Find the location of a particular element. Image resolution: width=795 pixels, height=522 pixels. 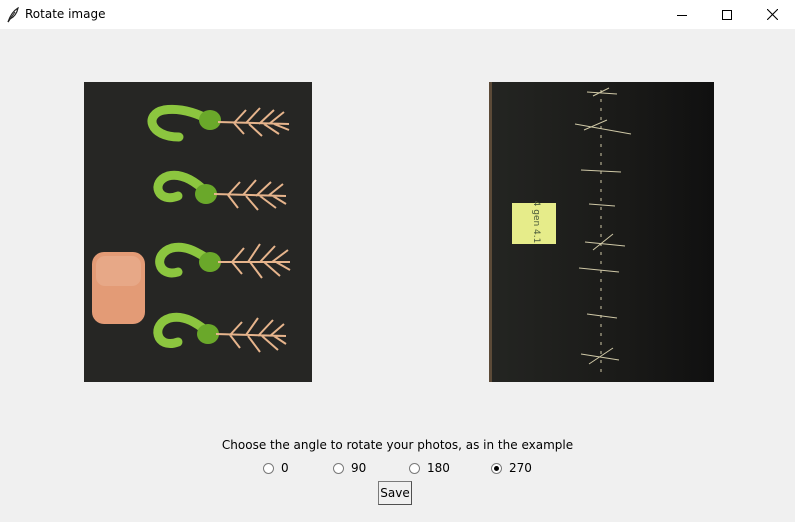

window-title: Rotate image is located at coordinates (65, 14).